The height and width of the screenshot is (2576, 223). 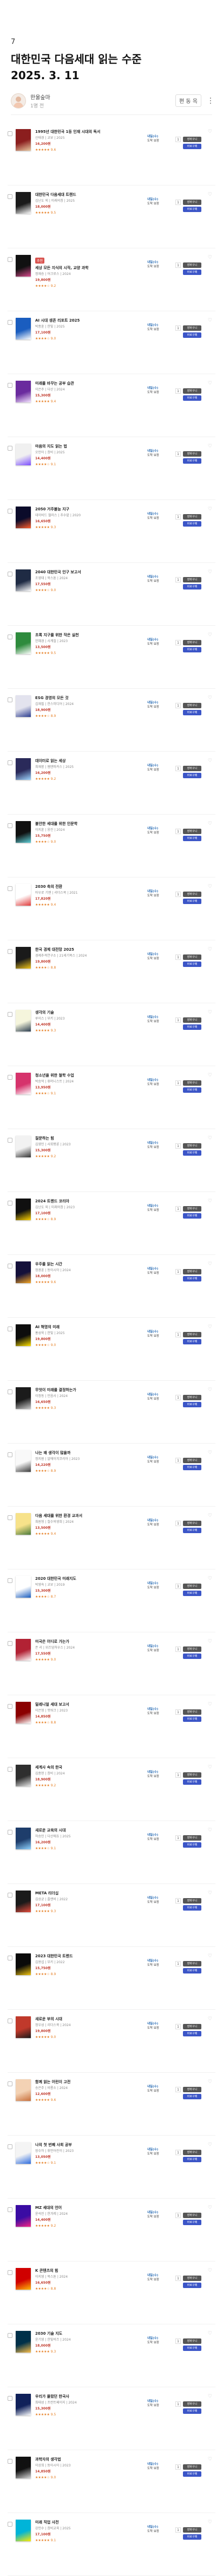 I want to click on book-title: 2023 대한민국 트렌드, so click(x=89, y=1956).